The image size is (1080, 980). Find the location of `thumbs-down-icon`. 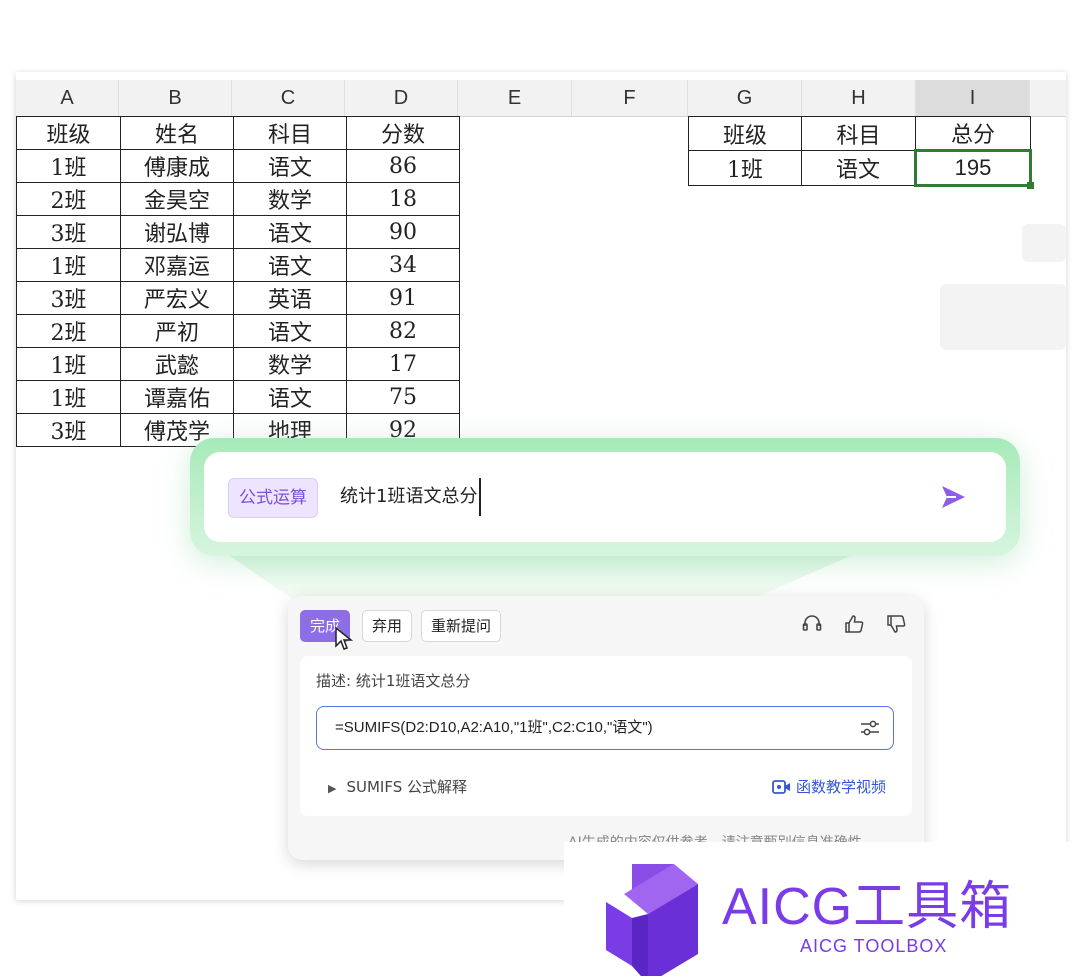

thumbs-down-icon is located at coordinates (896, 624).